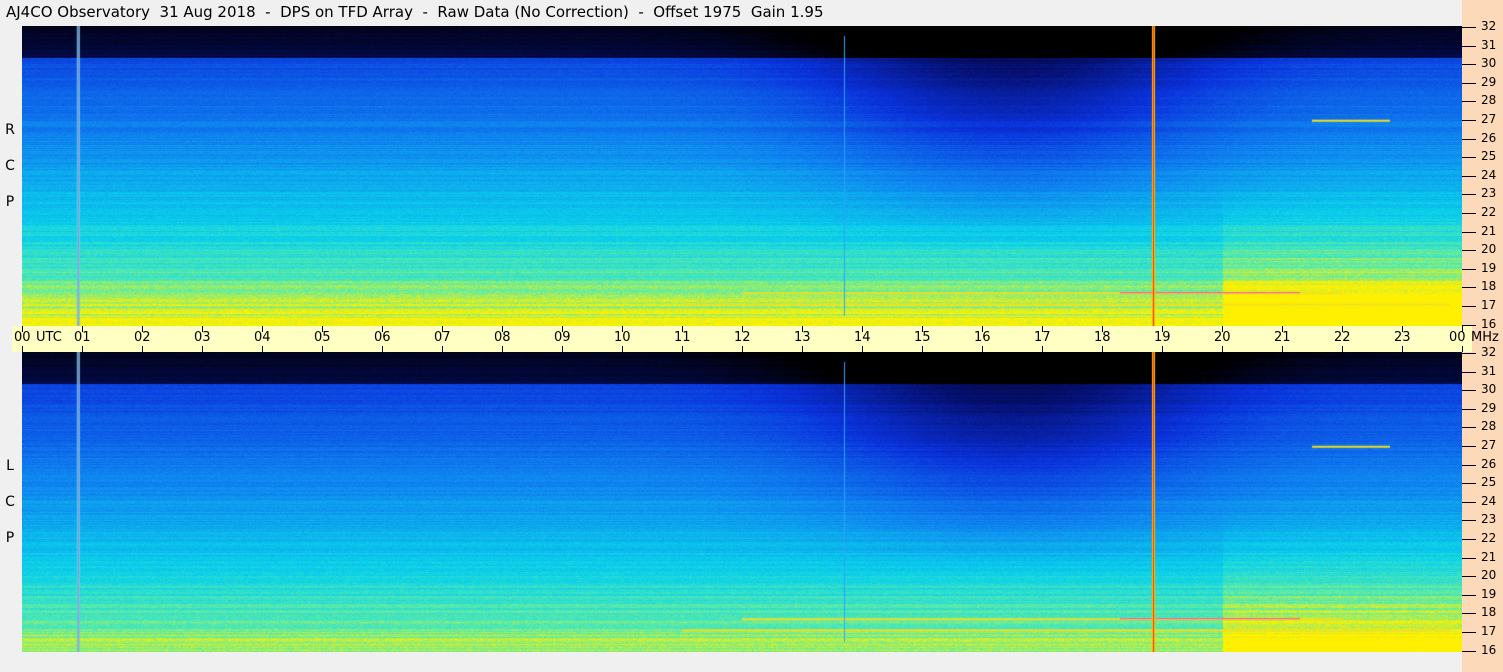 The height and width of the screenshot is (672, 1503). I want to click on time-tick-label: 07, so click(442, 337).